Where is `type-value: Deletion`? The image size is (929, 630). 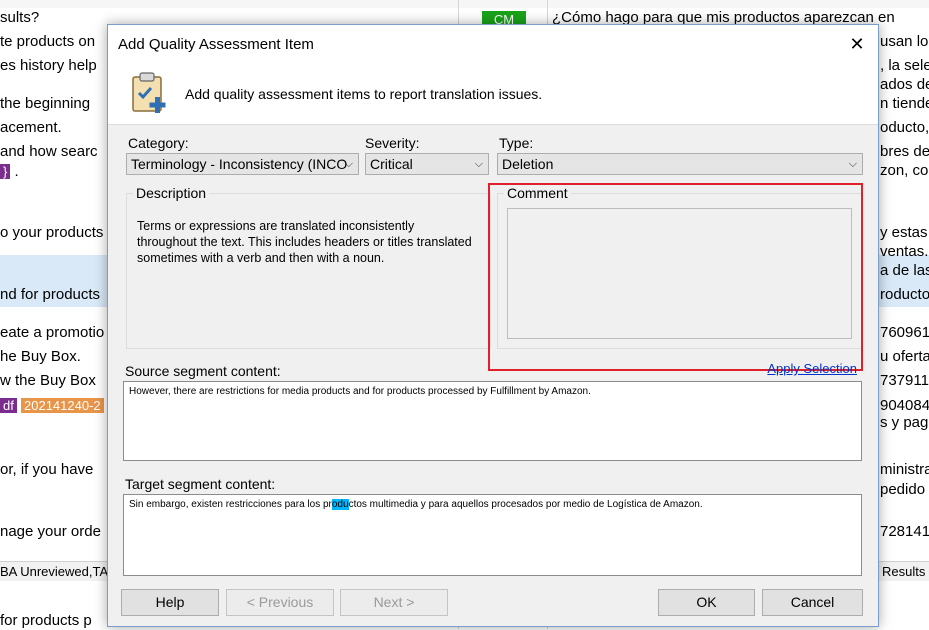 type-value: Deletion is located at coordinates (528, 164).